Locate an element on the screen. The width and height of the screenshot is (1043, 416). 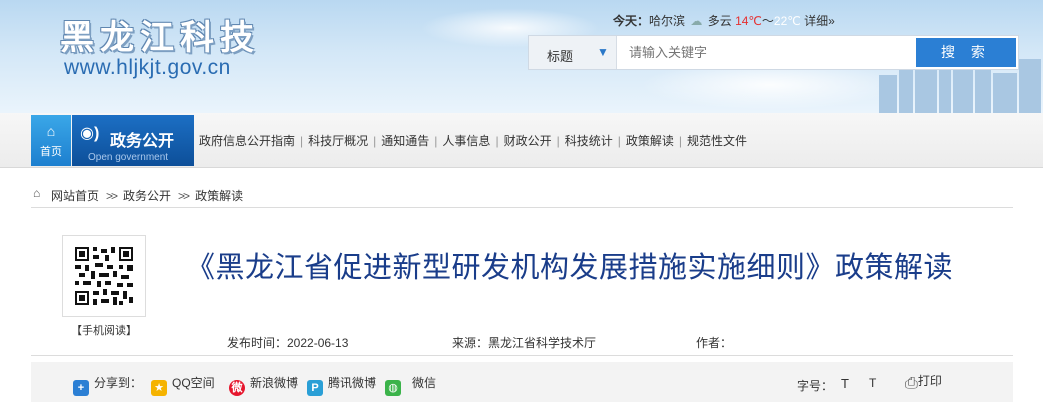
weather-widget: 今天：哈尔滨 ☁ 多云 14℃～22℃ 详细» is located at coordinates (724, 20).